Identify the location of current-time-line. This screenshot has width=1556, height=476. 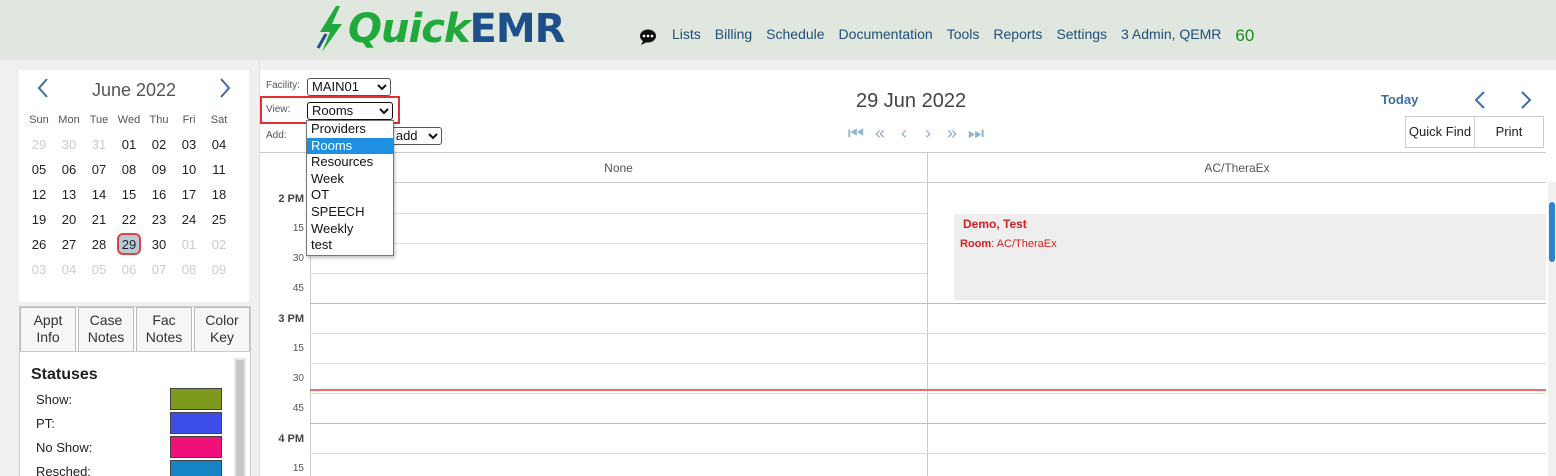
(928, 390).